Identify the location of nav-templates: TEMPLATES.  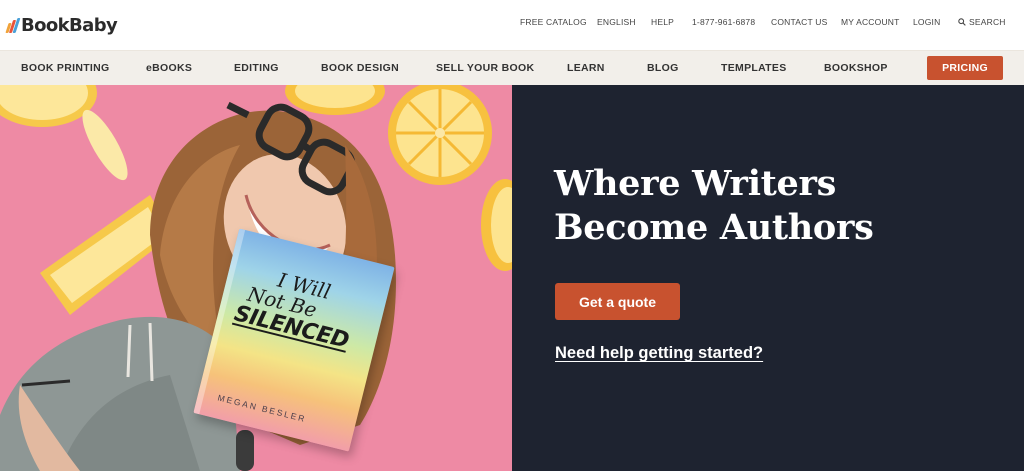
(754, 68).